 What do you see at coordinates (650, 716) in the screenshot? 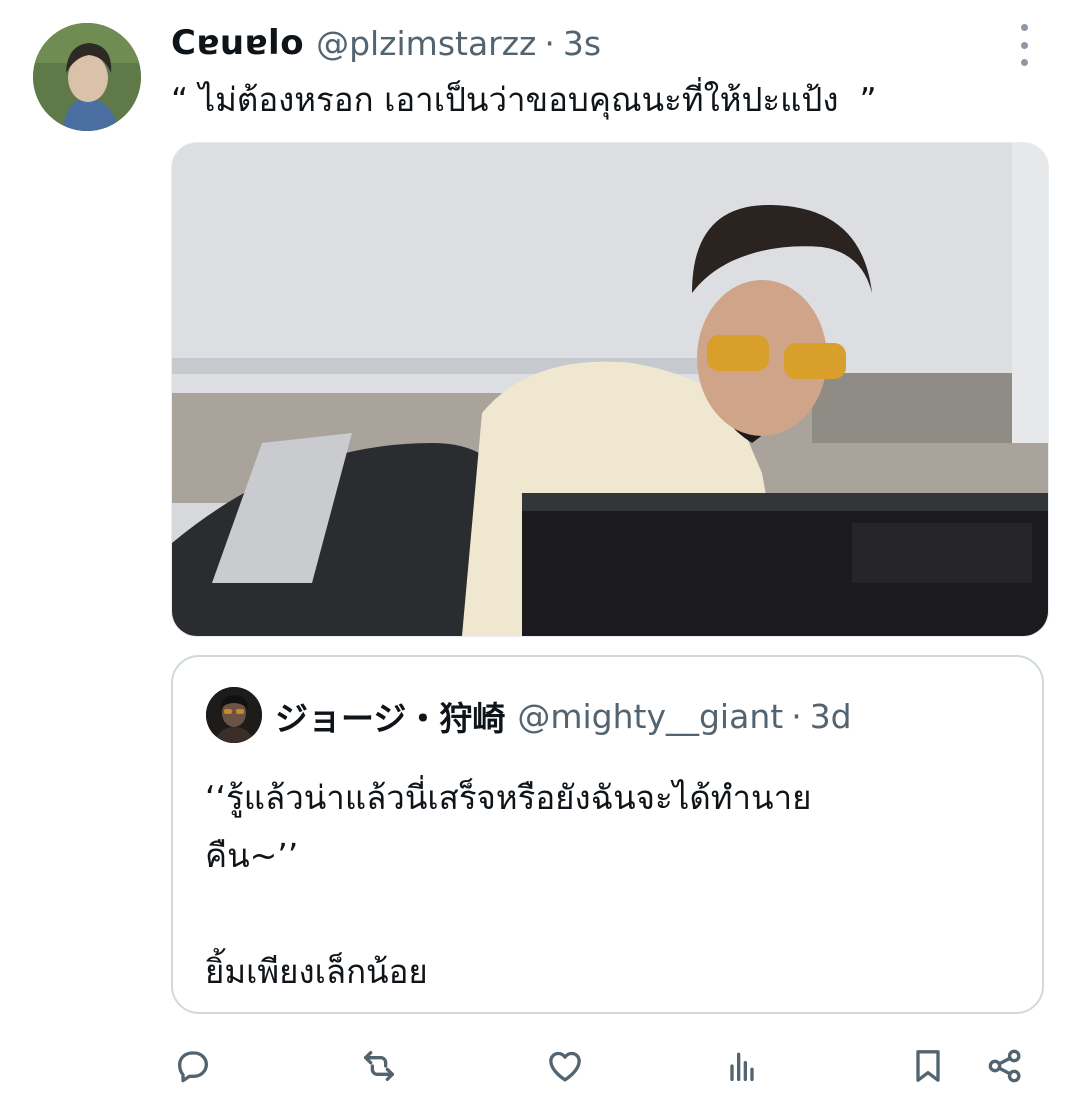
I see `quoted-handle: @mighty__giant` at bounding box center [650, 716].